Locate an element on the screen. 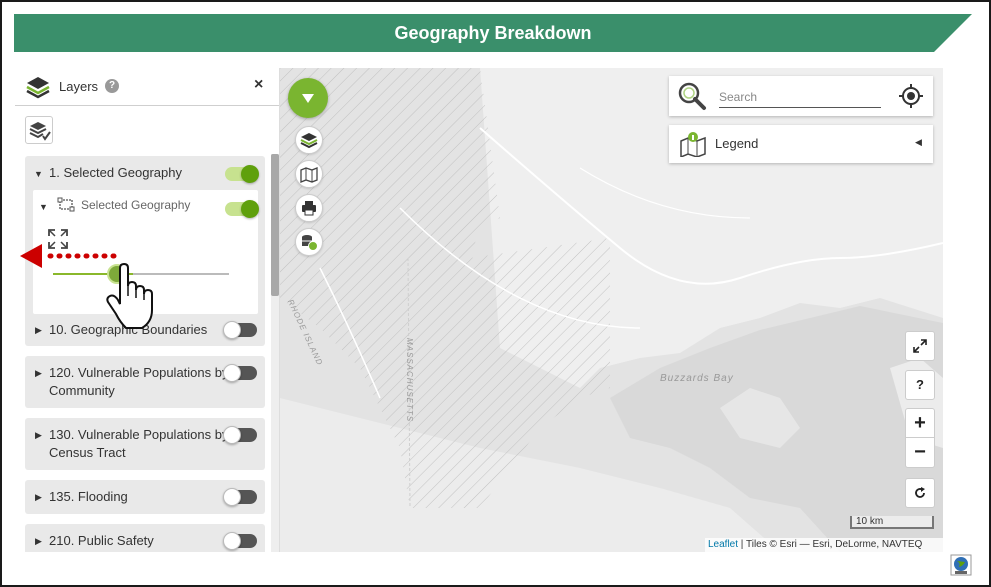 This screenshot has height=587, width=991. layer-group-label: 135. Flooding is located at coordinates (88, 496).